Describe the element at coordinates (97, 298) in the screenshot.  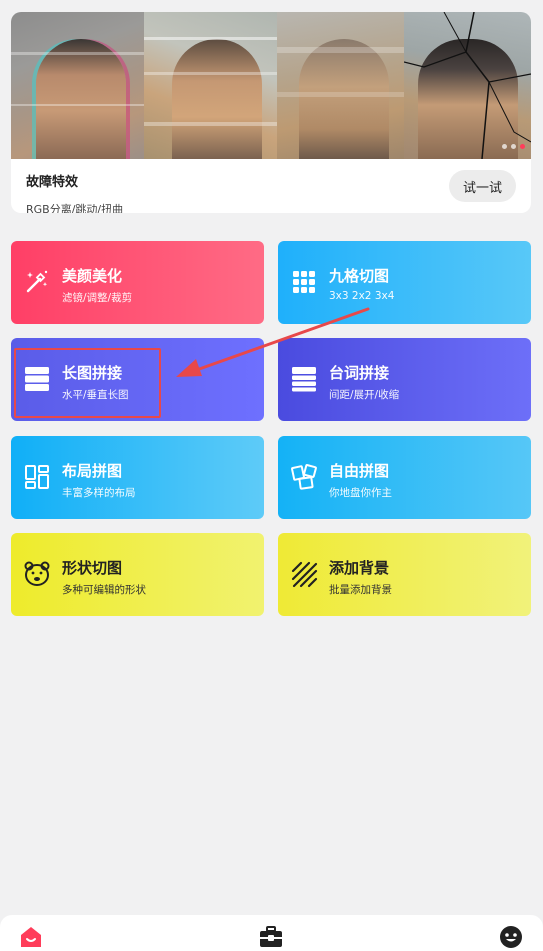
I see `tool-subtitle: 滤镜/调整/裁剪` at that location.